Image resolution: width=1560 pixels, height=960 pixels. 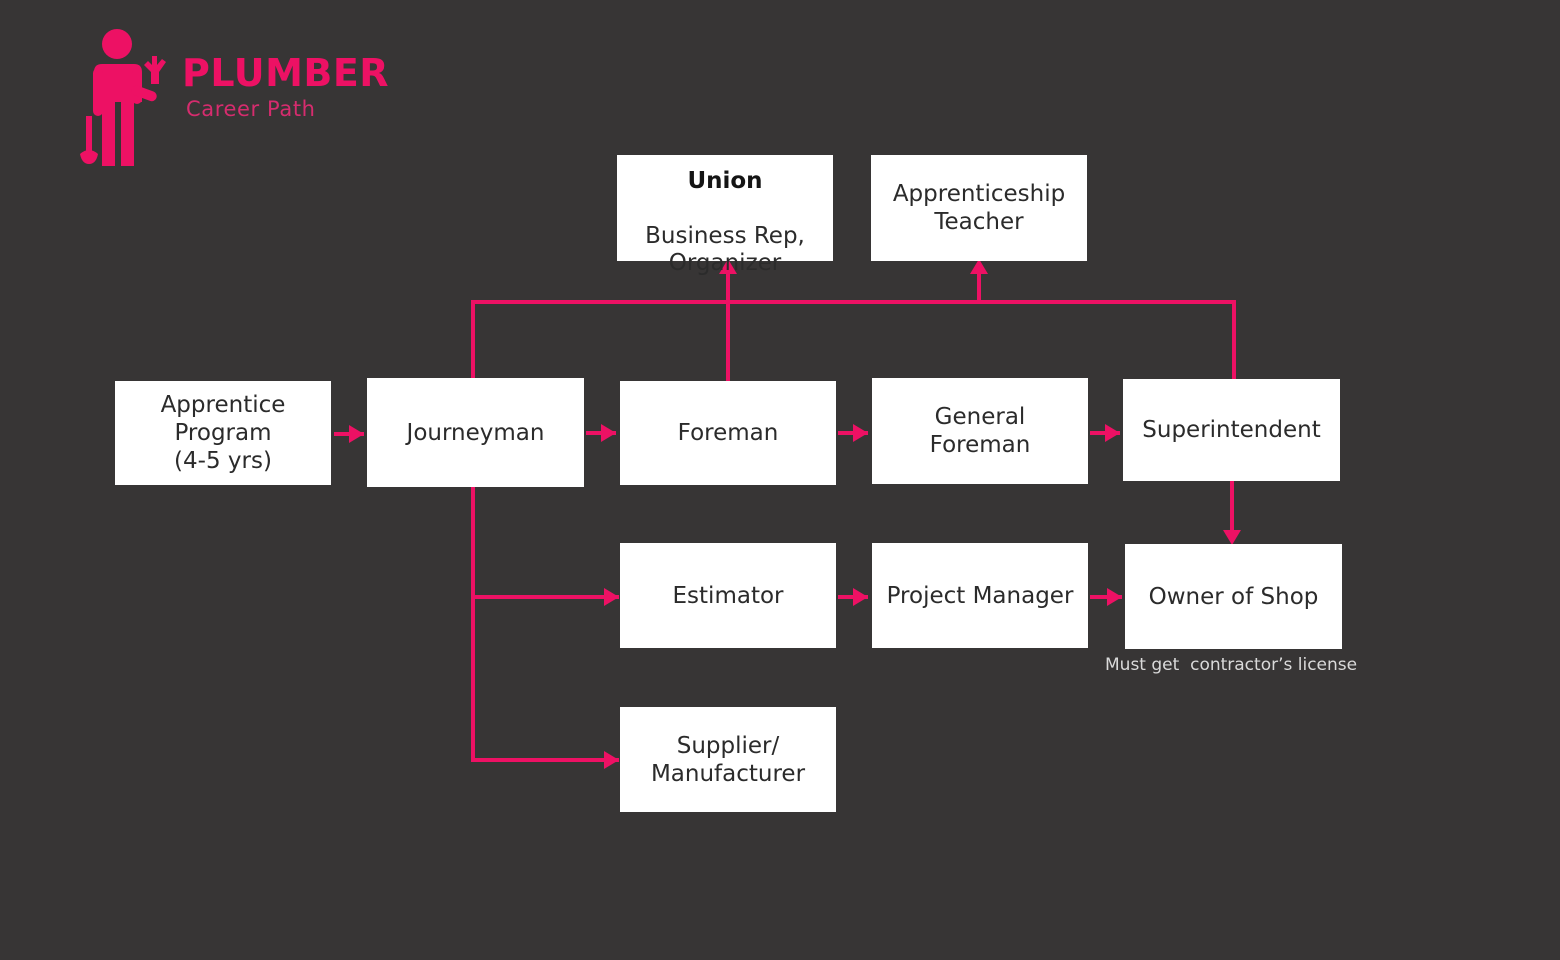 I want to click on node-estimator-label: Estimator, so click(x=728, y=595).